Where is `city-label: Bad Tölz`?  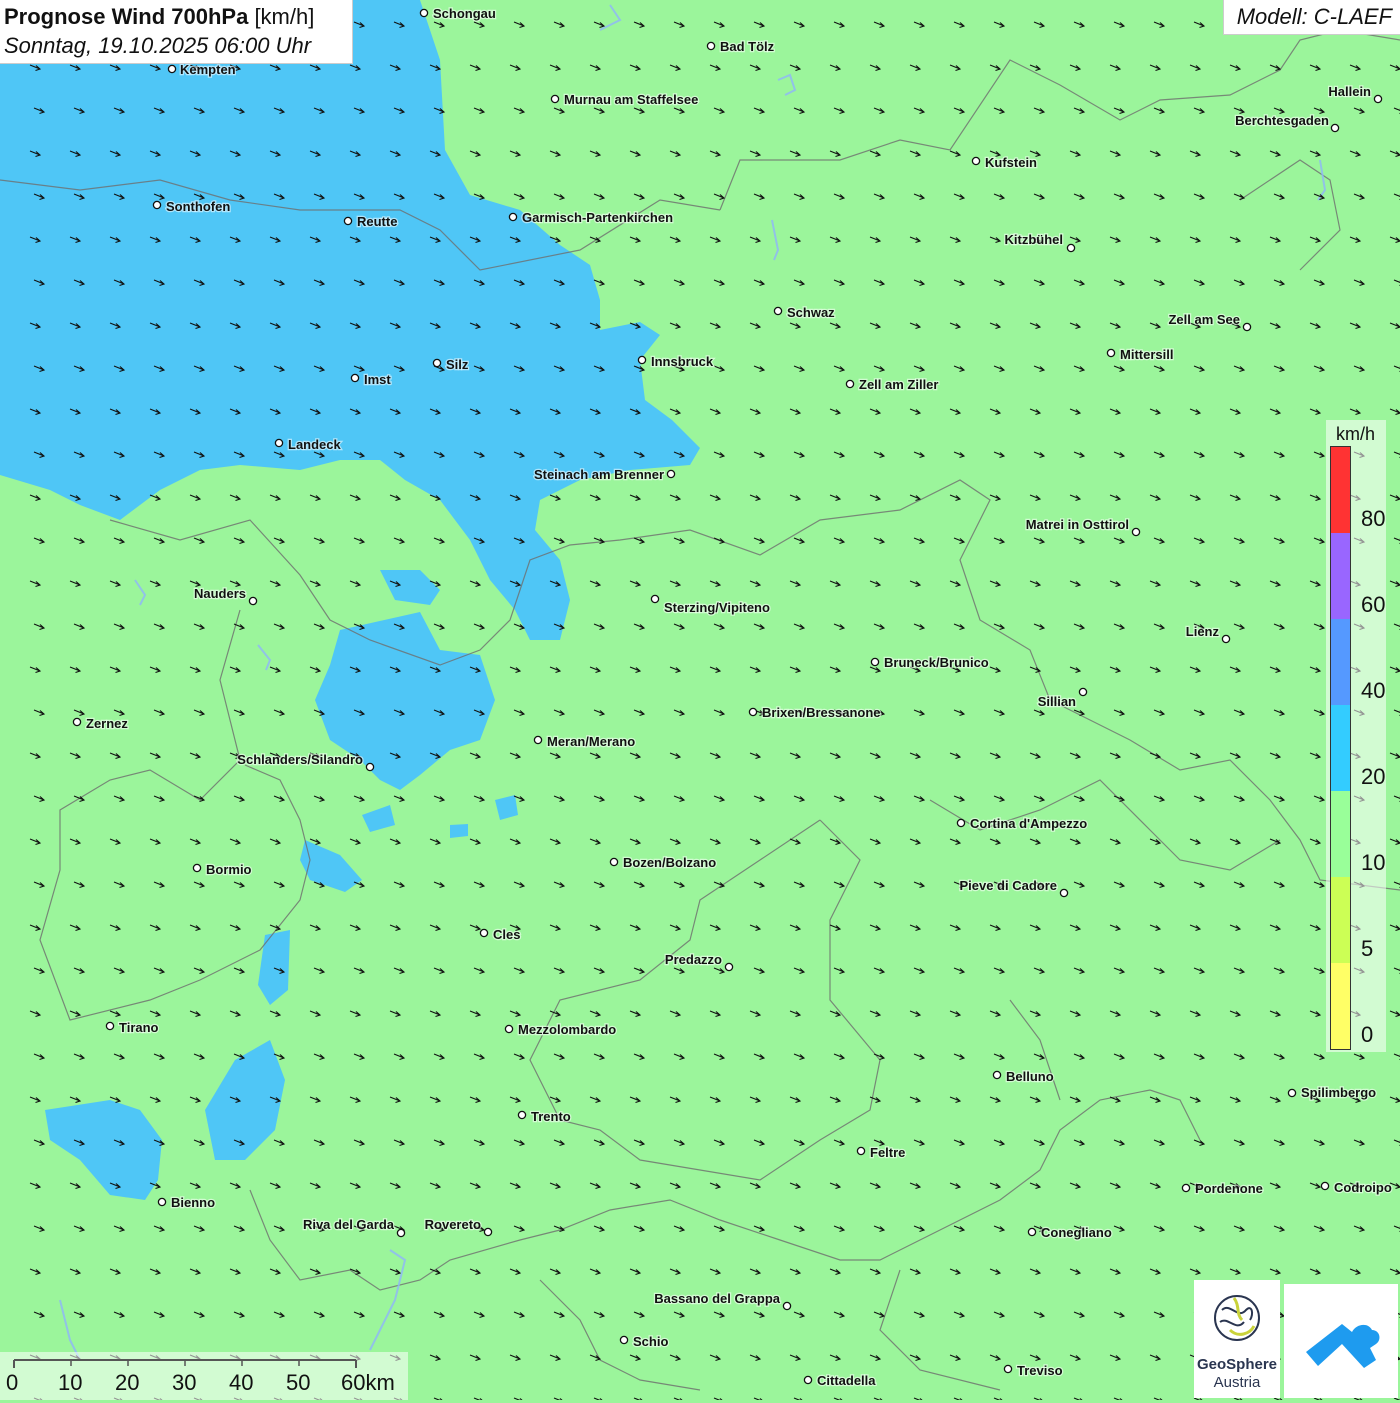
city-label: Bad Tölz is located at coordinates (747, 46).